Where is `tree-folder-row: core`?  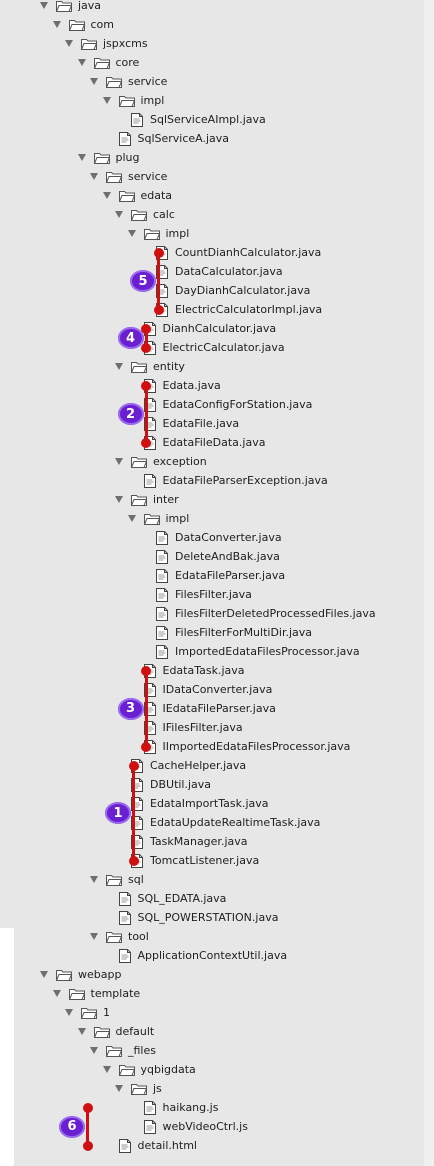 tree-folder-row: core is located at coordinates (108, 62).